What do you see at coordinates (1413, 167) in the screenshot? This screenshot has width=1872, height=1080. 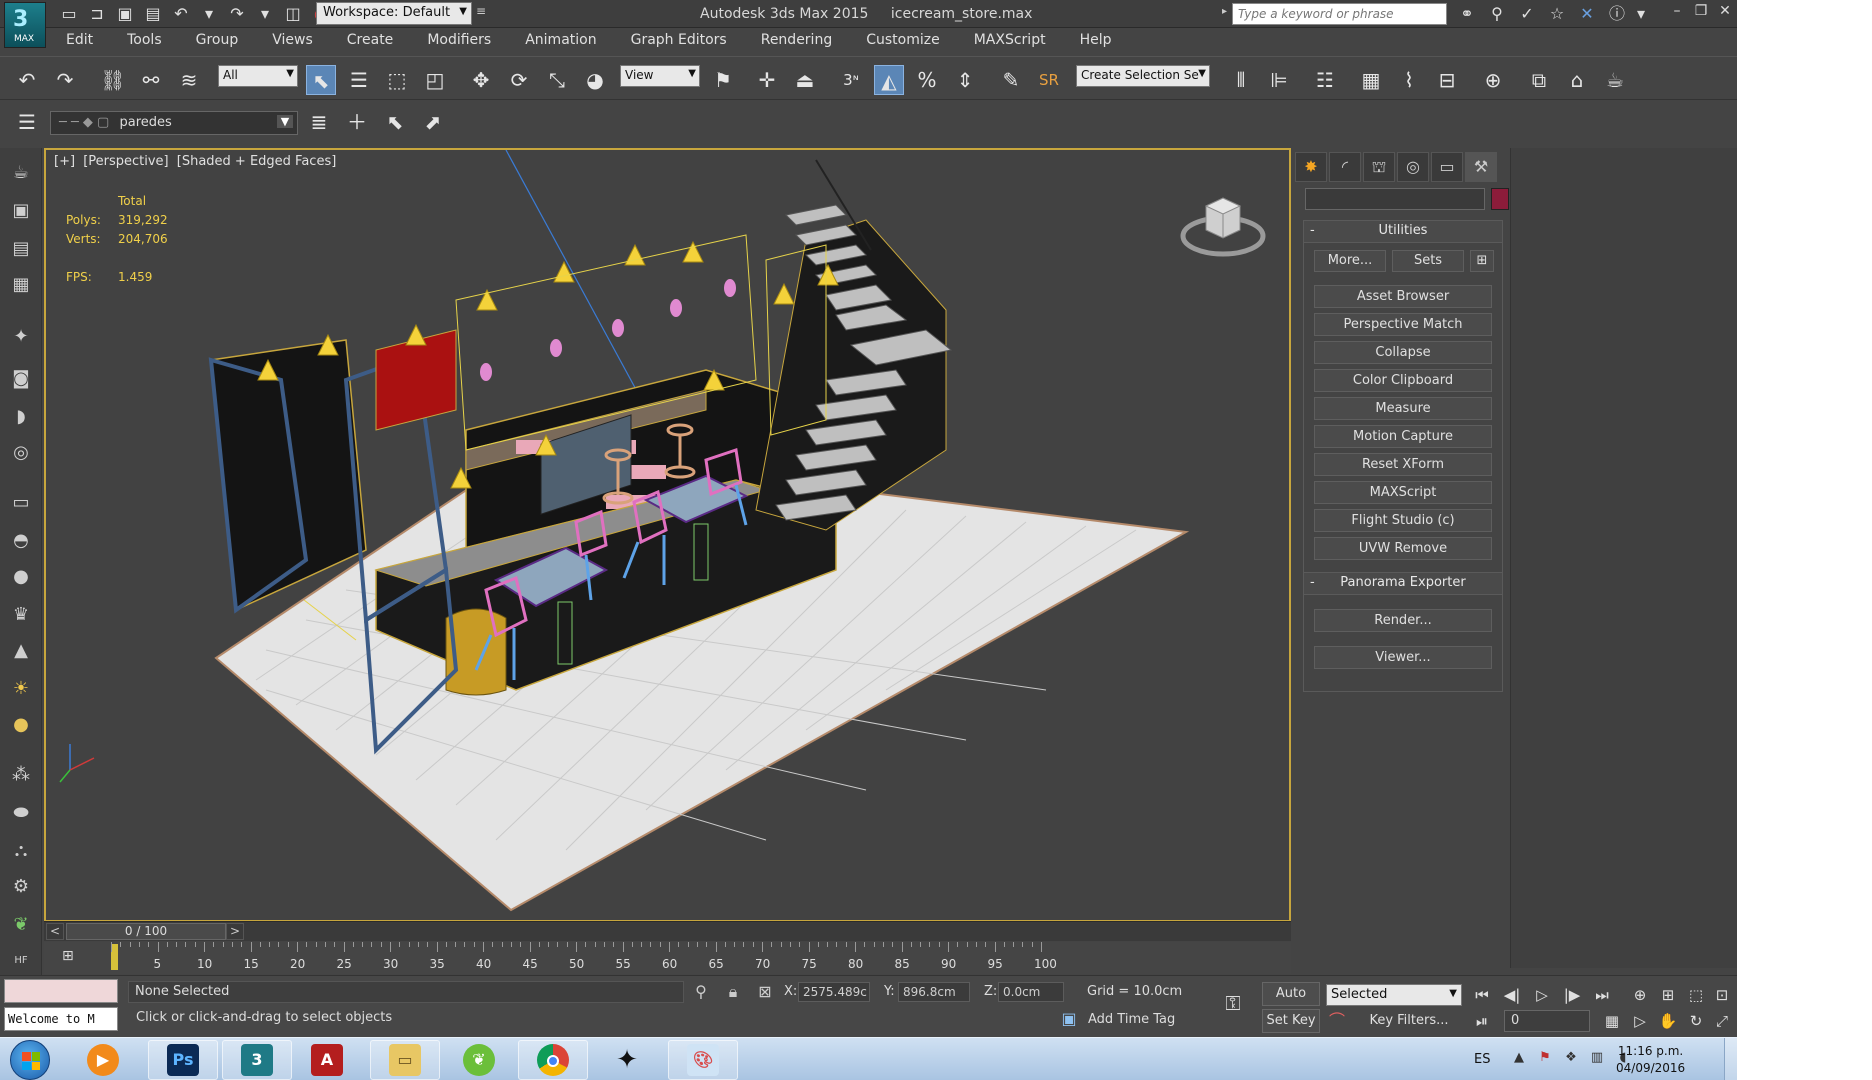 I see `motion-tab-icon: ◎` at bounding box center [1413, 167].